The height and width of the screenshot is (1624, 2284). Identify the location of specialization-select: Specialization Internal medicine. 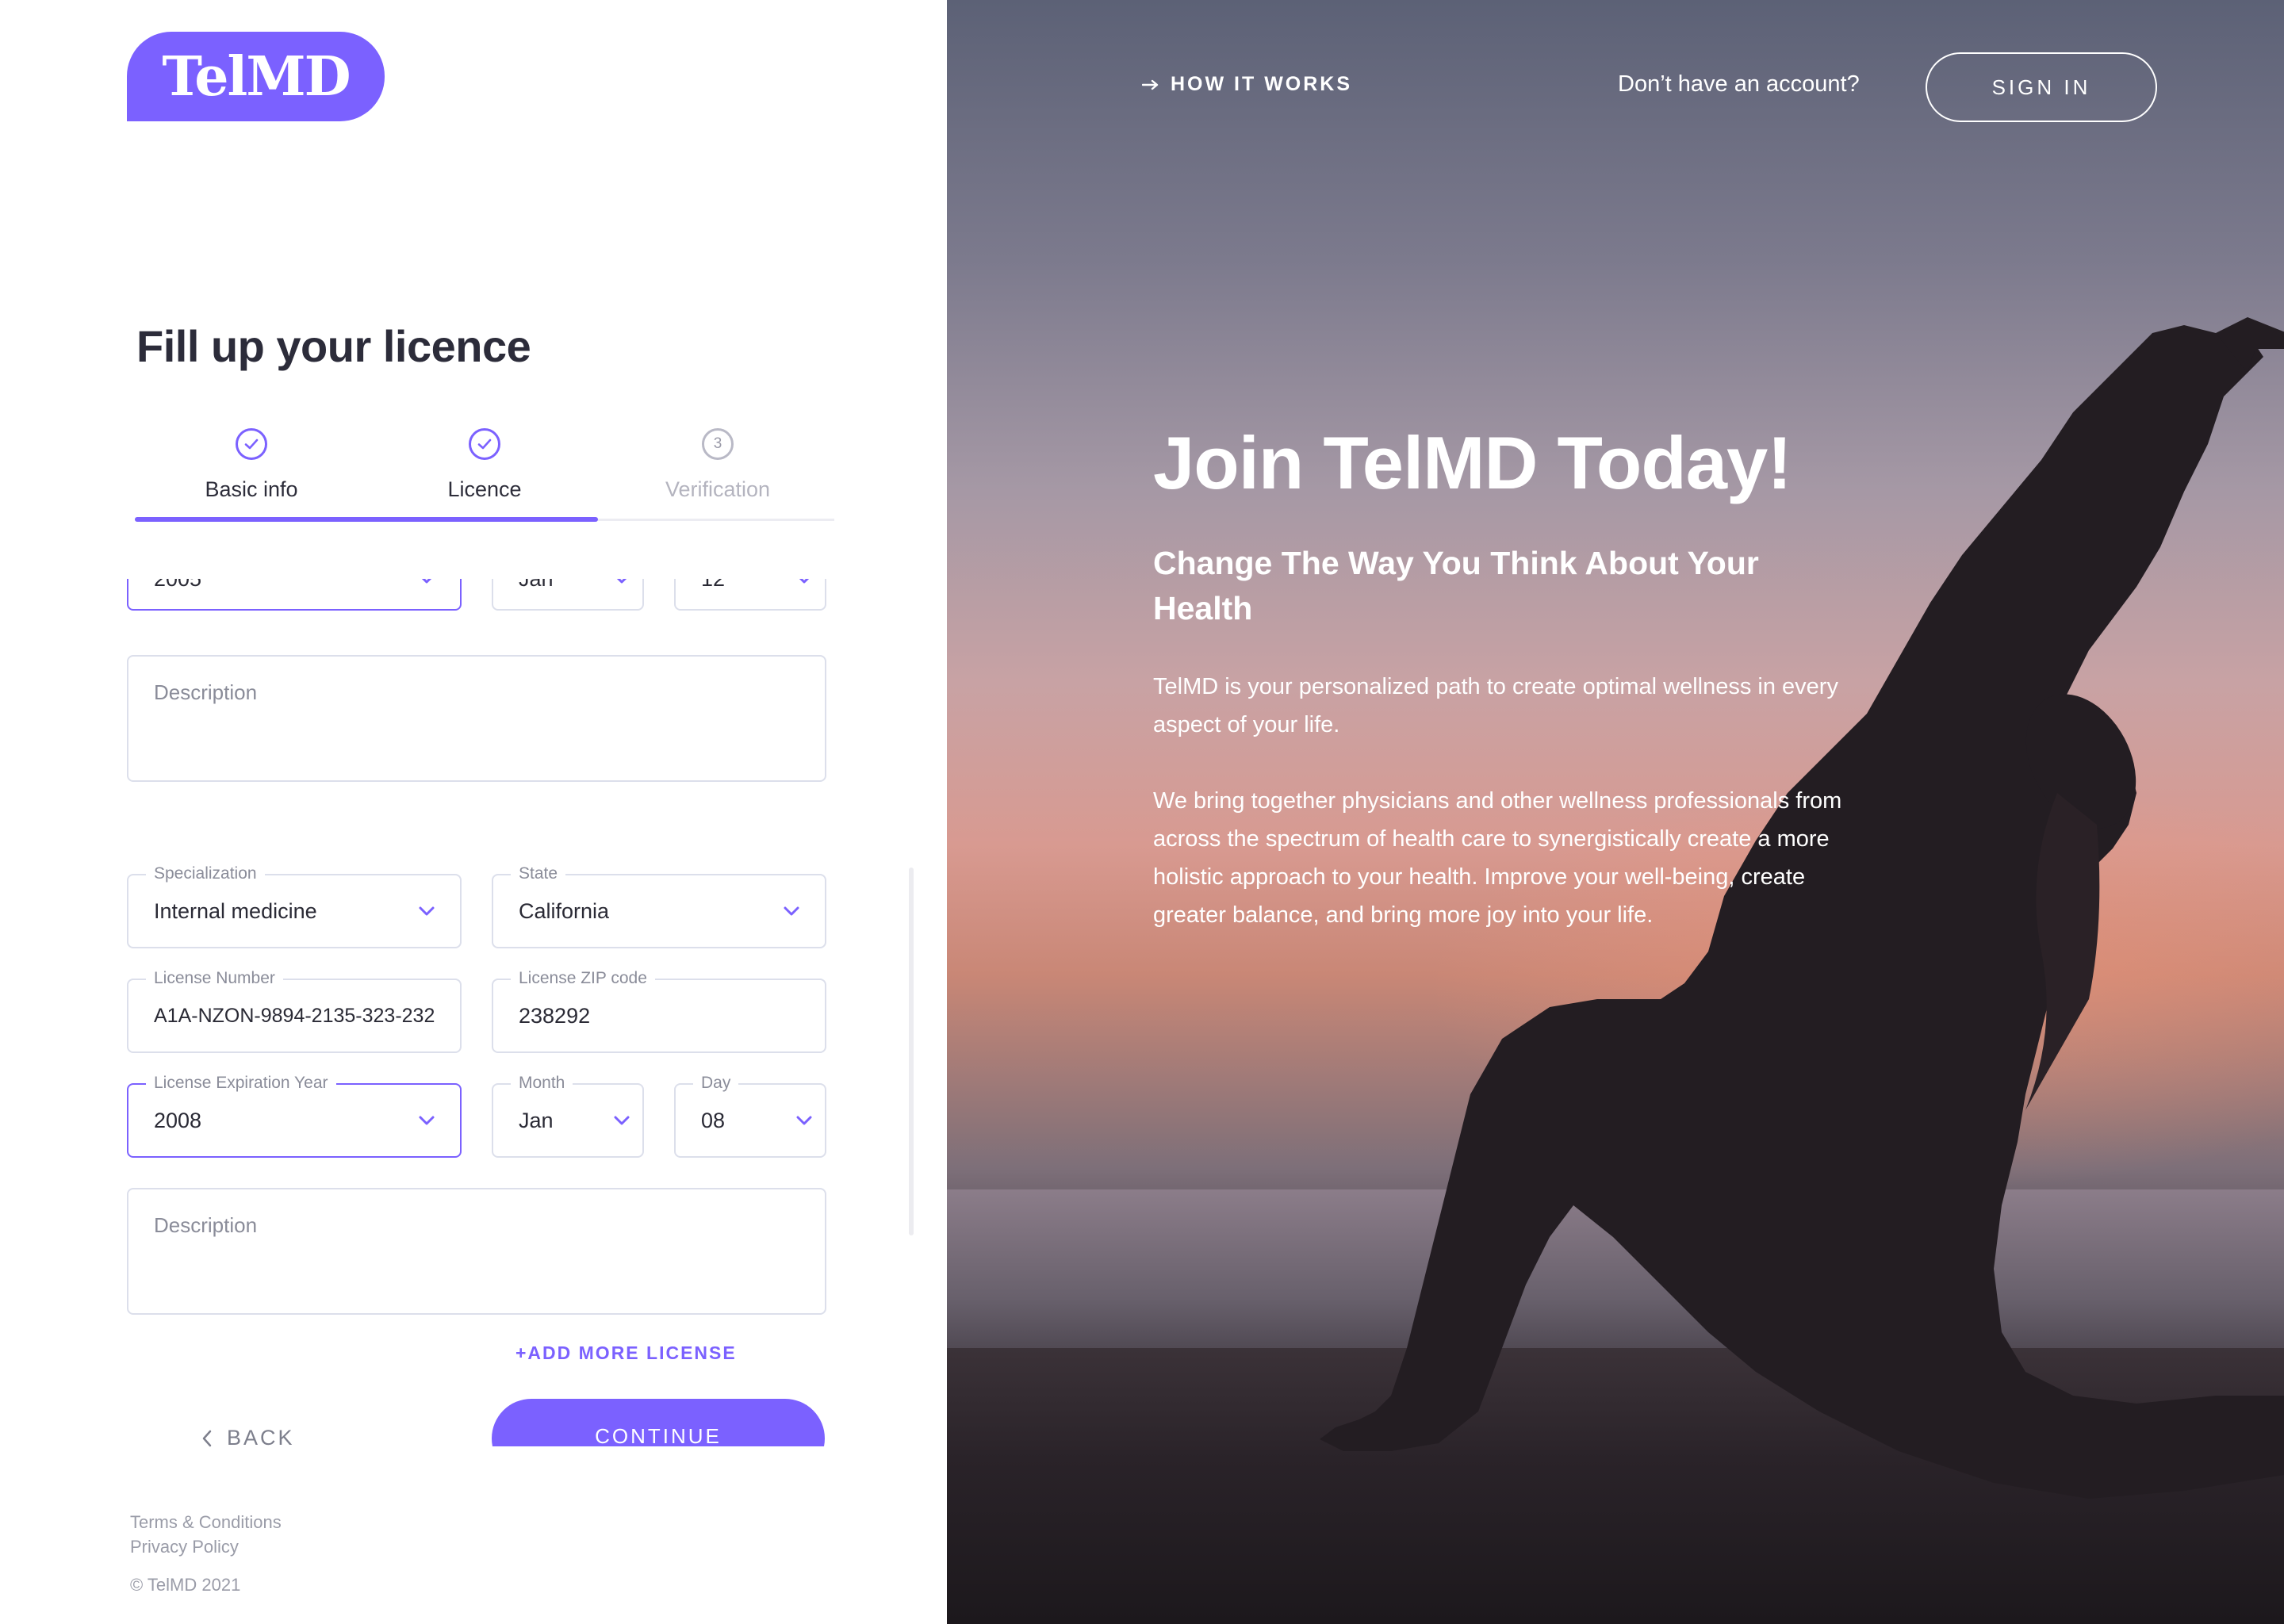
(294, 905).